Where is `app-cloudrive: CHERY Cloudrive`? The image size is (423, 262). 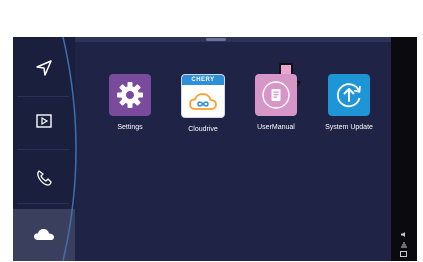
app-cloudrive: CHERY Cloudrive is located at coordinates (203, 103).